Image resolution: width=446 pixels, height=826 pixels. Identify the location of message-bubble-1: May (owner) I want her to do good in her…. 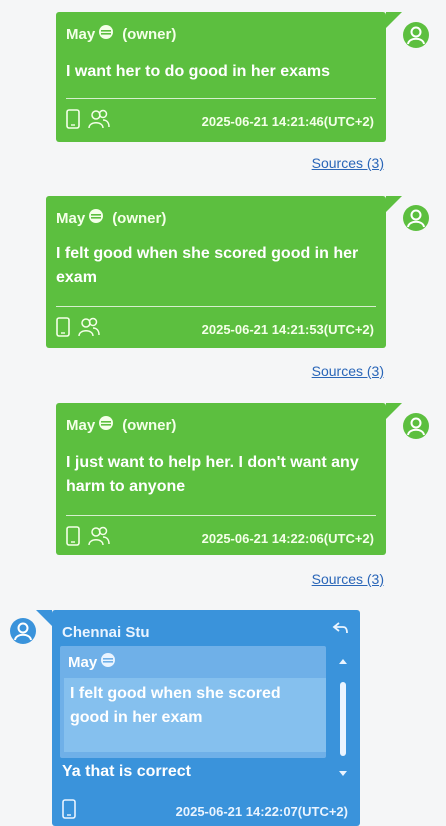
(229, 77).